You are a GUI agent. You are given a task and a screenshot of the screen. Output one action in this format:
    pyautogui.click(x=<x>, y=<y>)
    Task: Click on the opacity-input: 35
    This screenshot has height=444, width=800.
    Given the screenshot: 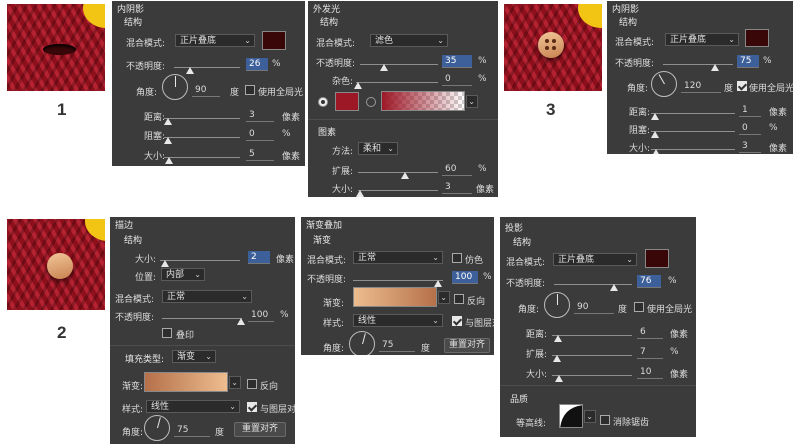 What is the action you would take?
    pyautogui.click(x=457, y=61)
    